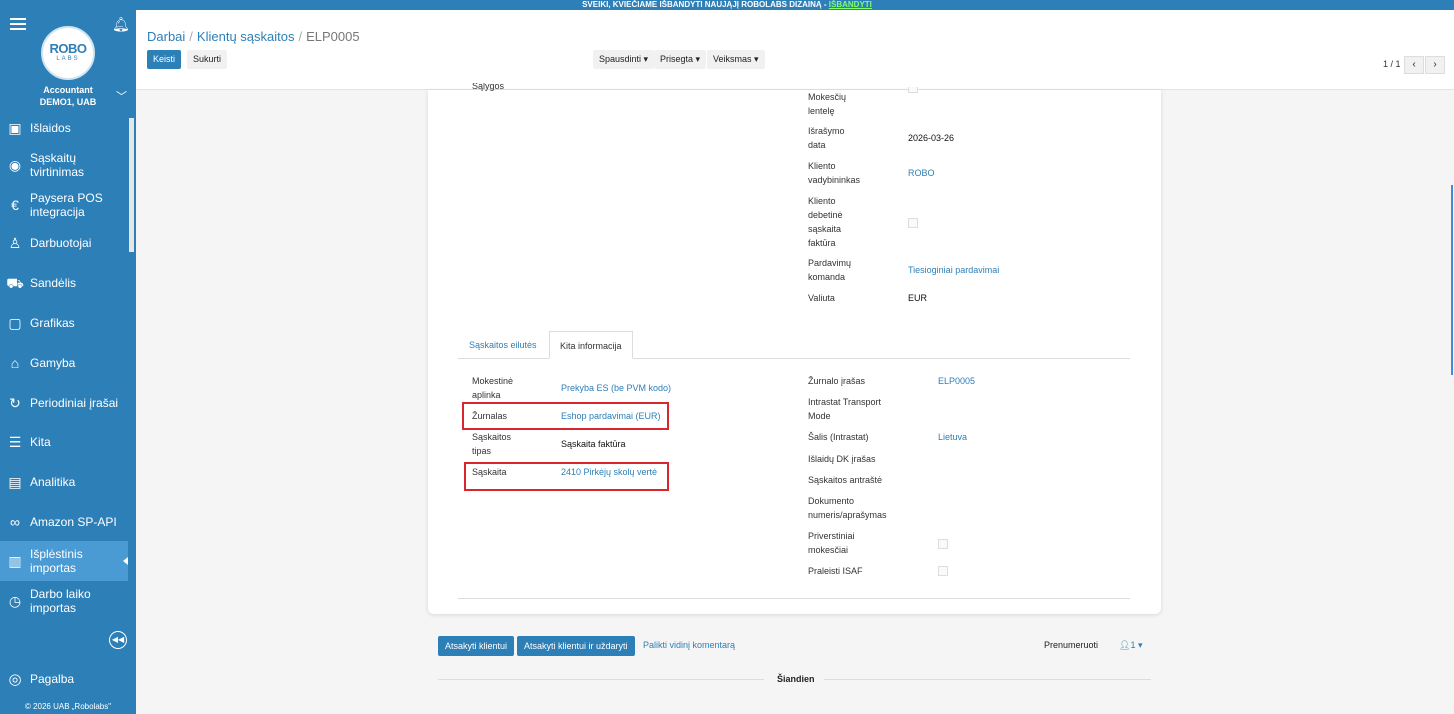 The image size is (1454, 714). What do you see at coordinates (15, 482) in the screenshot?
I see `analytics-icon: ▤` at bounding box center [15, 482].